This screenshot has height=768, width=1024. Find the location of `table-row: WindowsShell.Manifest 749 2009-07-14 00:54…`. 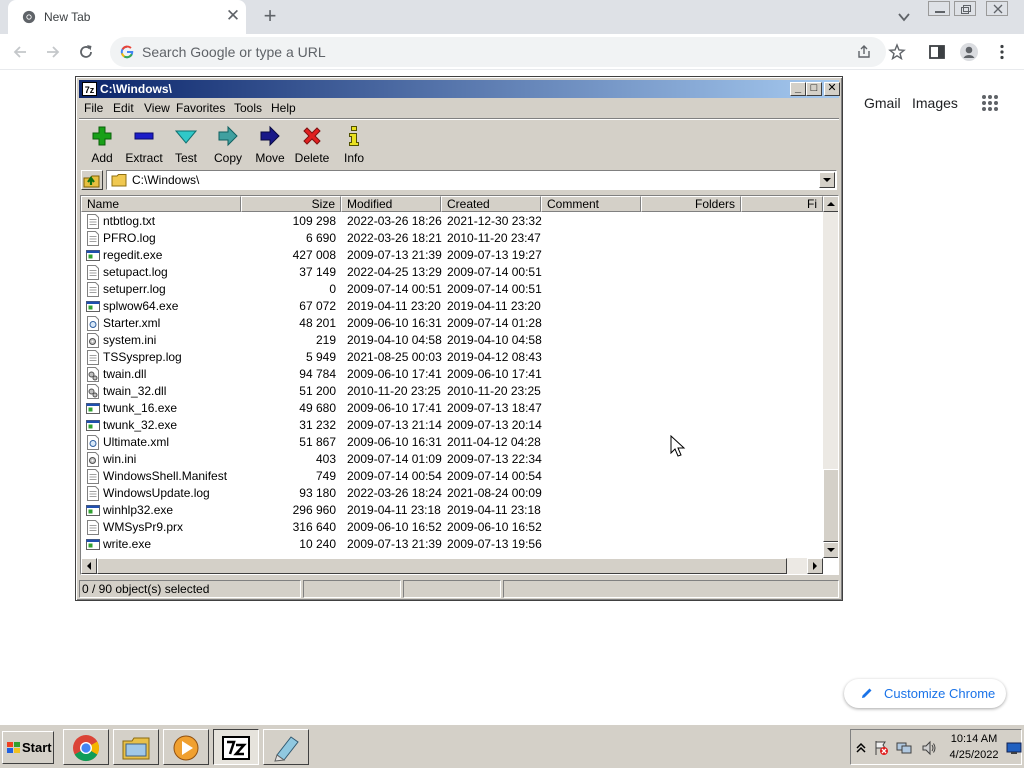

table-row: WindowsShell.Manifest 749 2009-07-14 00:54… is located at coordinates (452, 476).